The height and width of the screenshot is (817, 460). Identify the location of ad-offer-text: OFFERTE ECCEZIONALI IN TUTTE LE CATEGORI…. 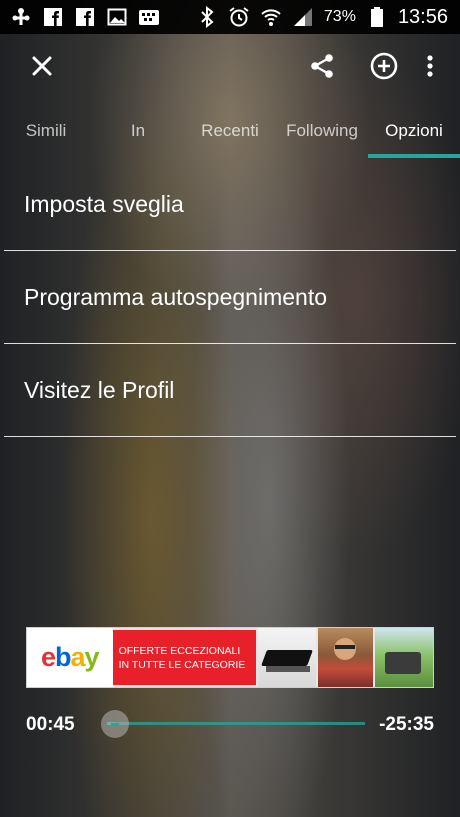
(184, 657).